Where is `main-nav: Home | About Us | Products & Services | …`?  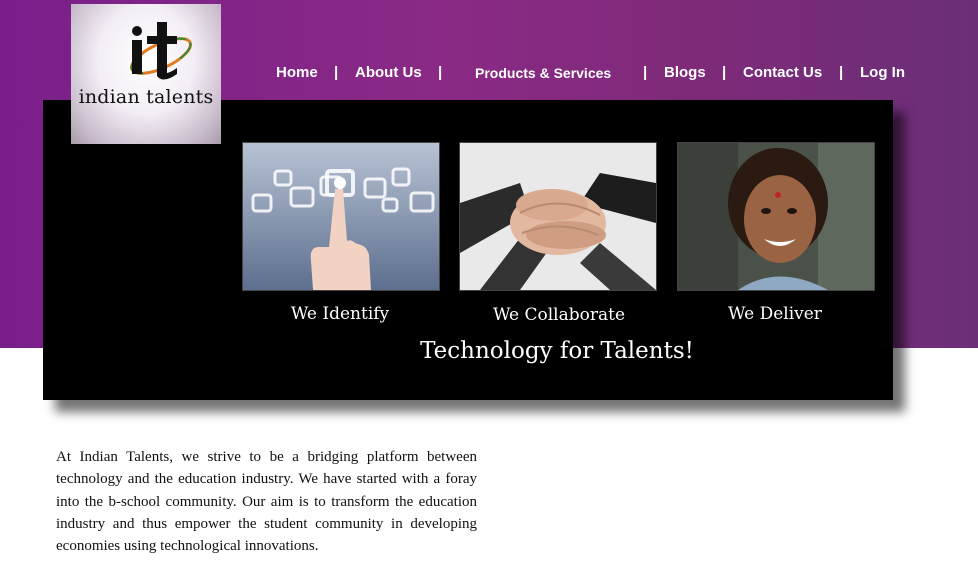
main-nav: Home | About Us | Products & Services | … is located at coordinates (489, 75).